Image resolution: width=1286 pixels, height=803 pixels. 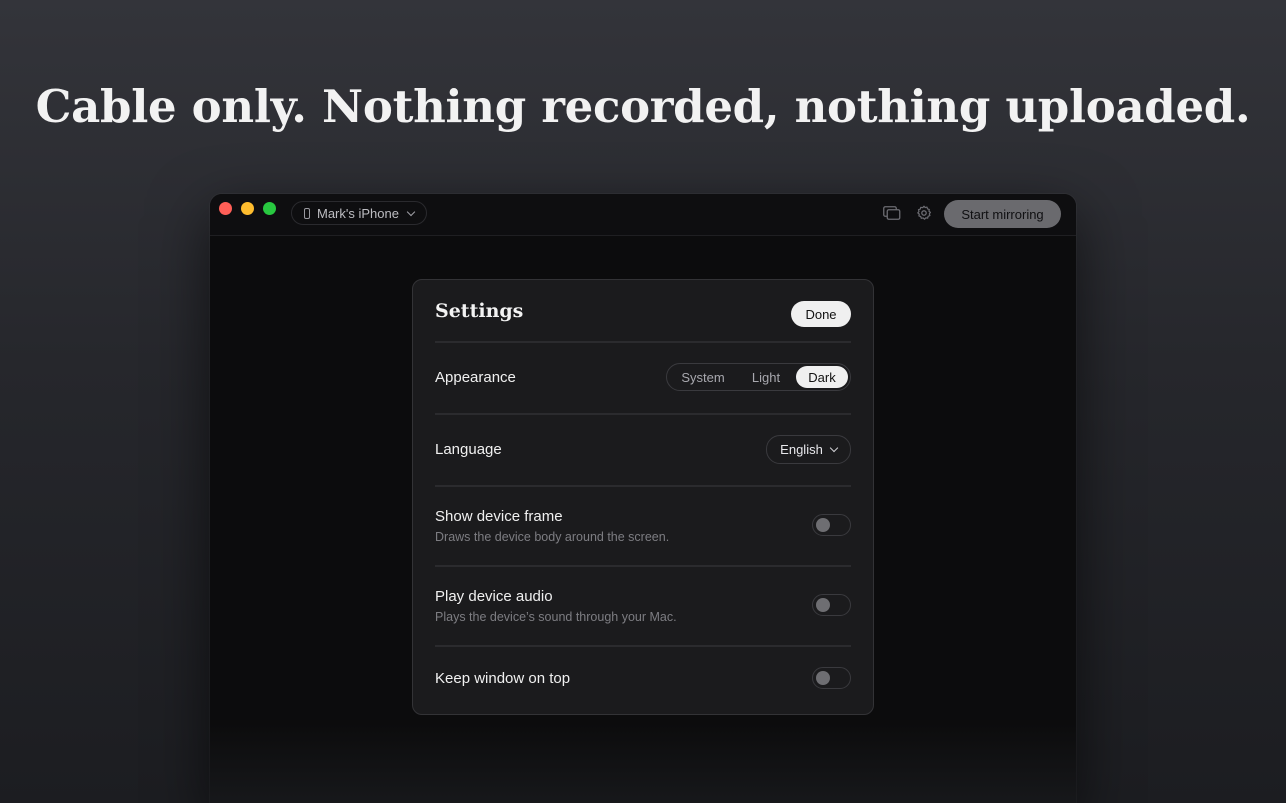 I want to click on gear-icon, so click(x=924, y=213).